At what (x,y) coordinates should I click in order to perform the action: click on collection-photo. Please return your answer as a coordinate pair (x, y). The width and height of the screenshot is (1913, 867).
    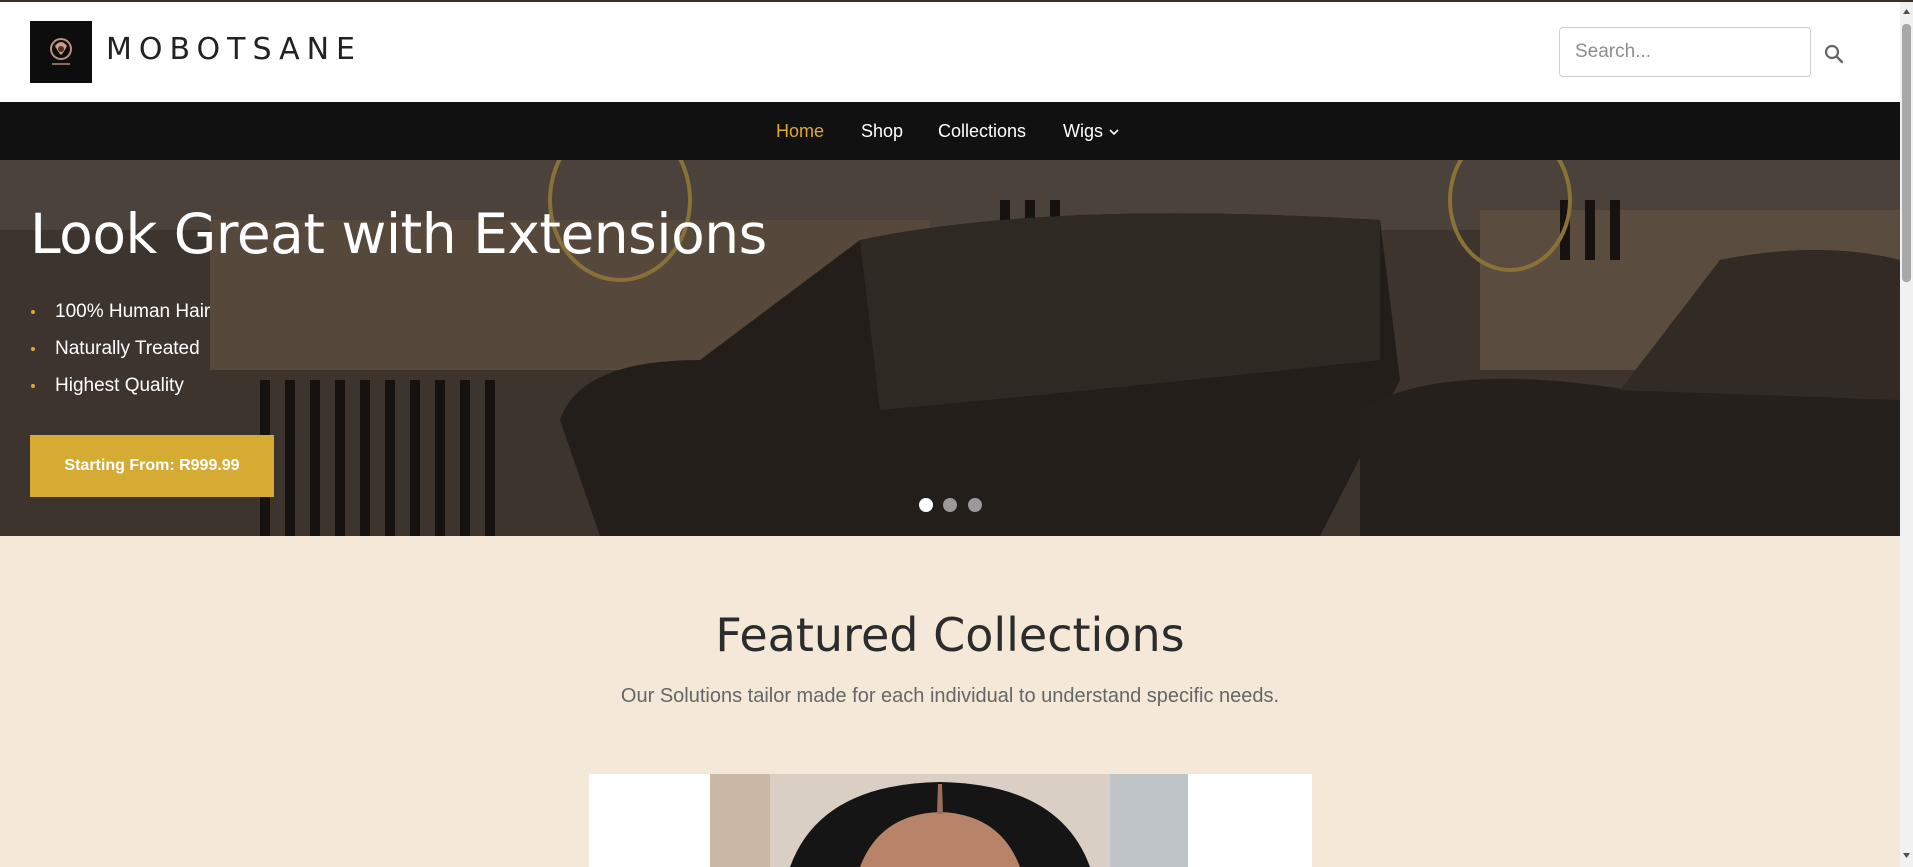
    Looking at the image, I should click on (949, 820).